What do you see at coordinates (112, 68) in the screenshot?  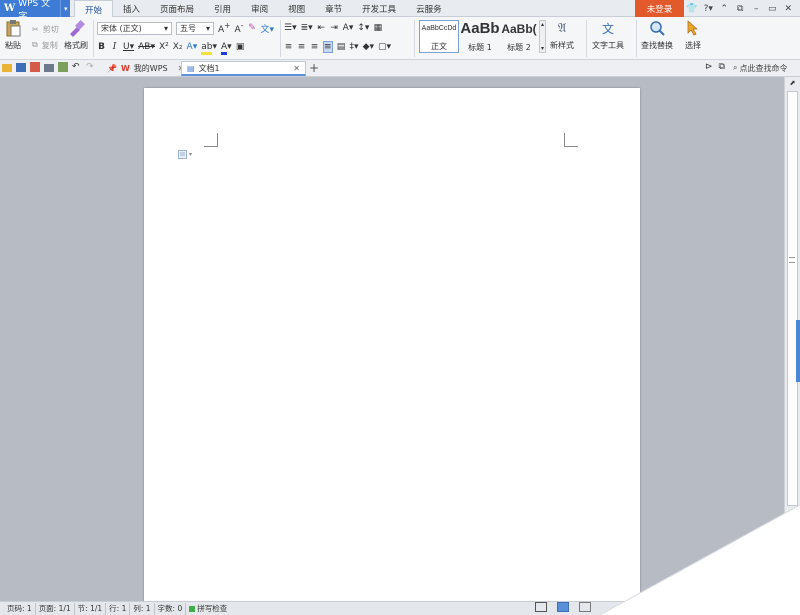 I see `pin-icon: 📌` at bounding box center [112, 68].